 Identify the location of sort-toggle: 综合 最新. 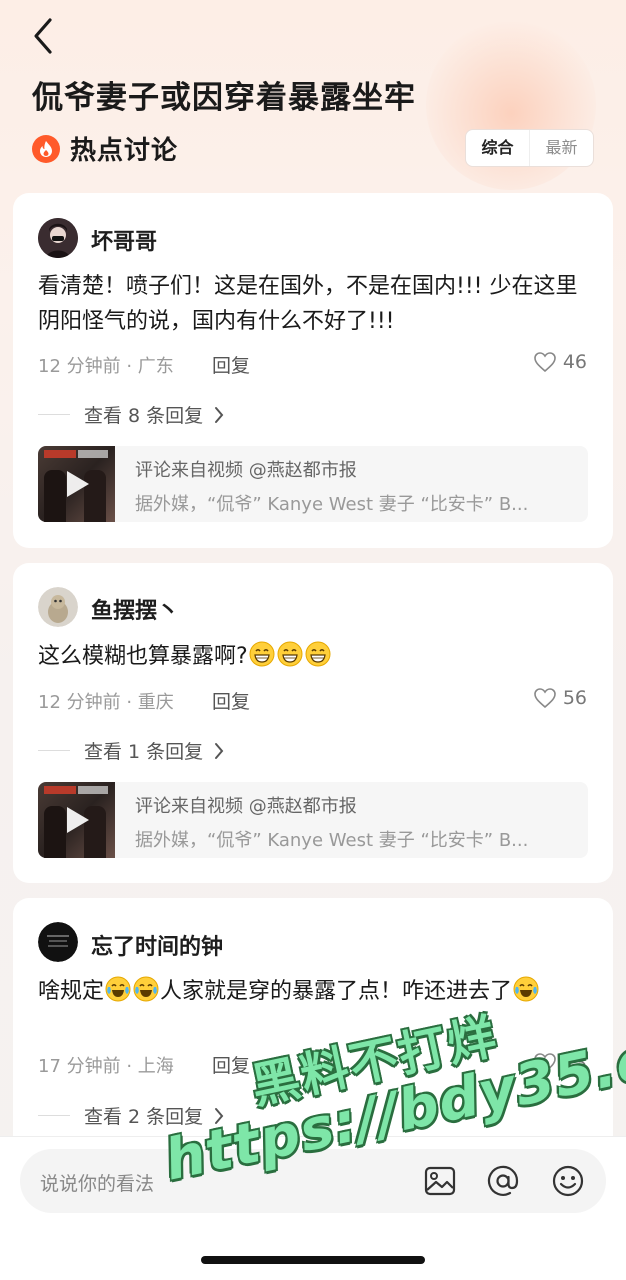
(529, 148).